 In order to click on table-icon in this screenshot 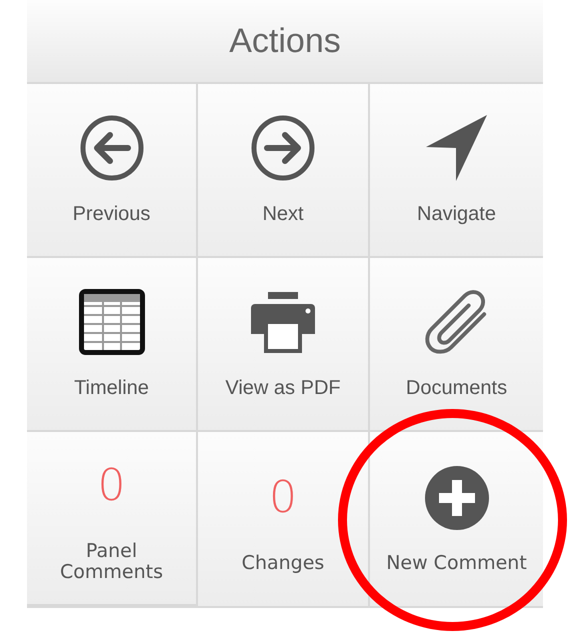, I will do `click(111, 322)`.